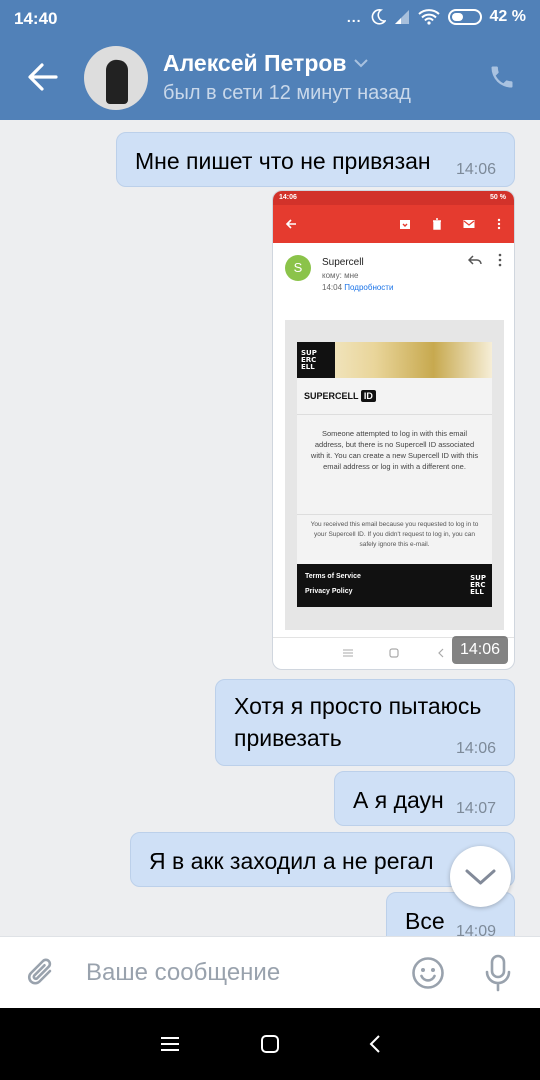 Image resolution: width=540 pixels, height=1080 pixels. What do you see at coordinates (255, 63) in the screenshot?
I see `contact-name: Алексей Петров` at bounding box center [255, 63].